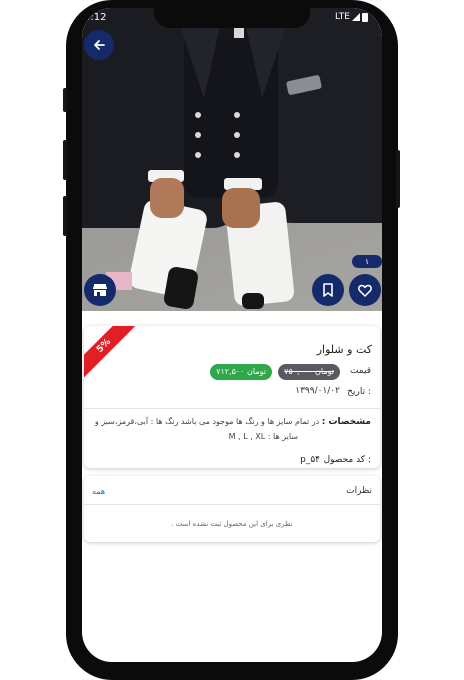 The width and height of the screenshot is (464, 680). What do you see at coordinates (232, 18) in the screenshot?
I see `phone-notch` at bounding box center [232, 18].